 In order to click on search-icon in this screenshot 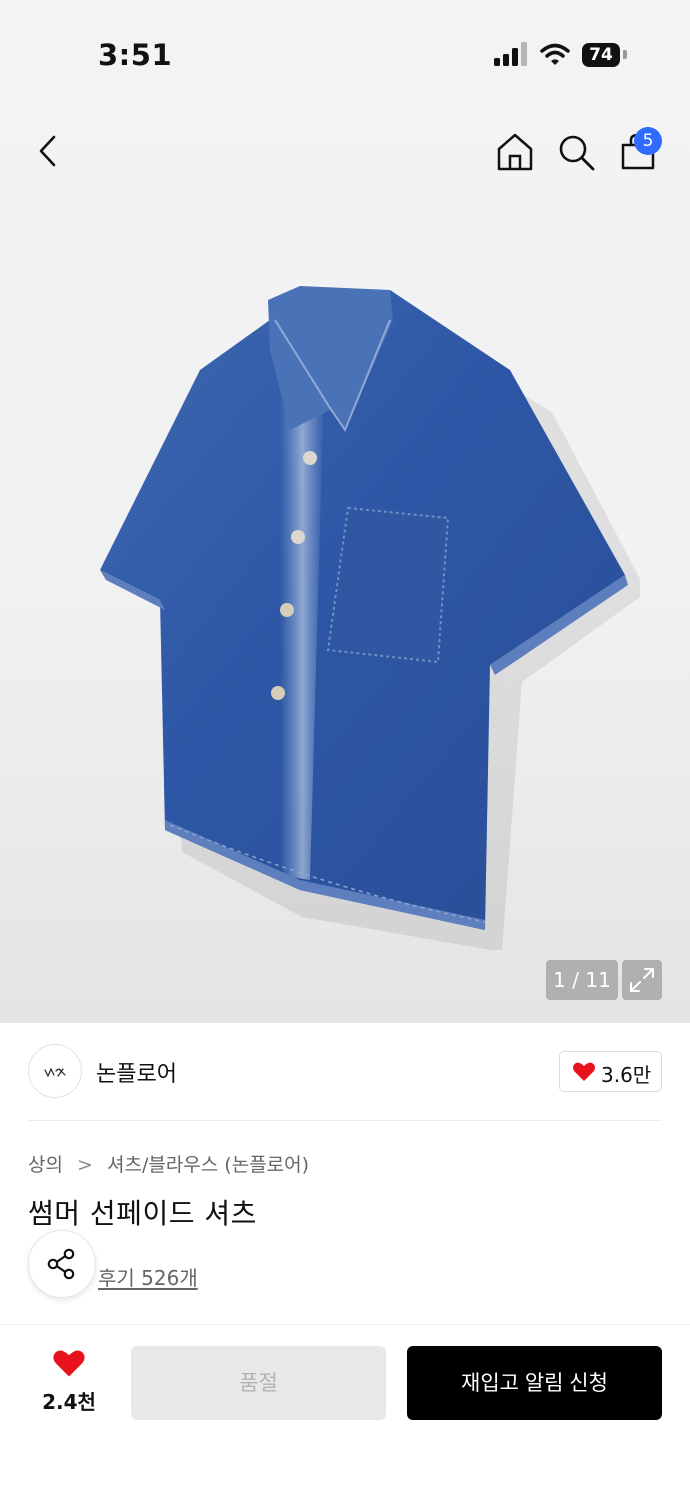, I will do `click(577, 153)`.